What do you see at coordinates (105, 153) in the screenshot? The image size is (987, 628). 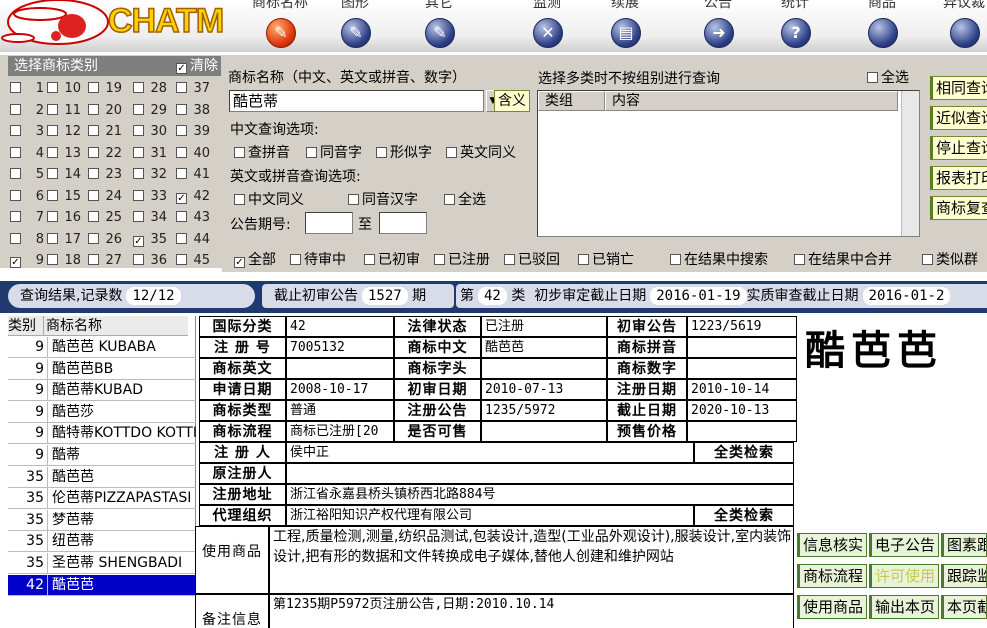 I see `category-checkbox-22: 22` at bounding box center [105, 153].